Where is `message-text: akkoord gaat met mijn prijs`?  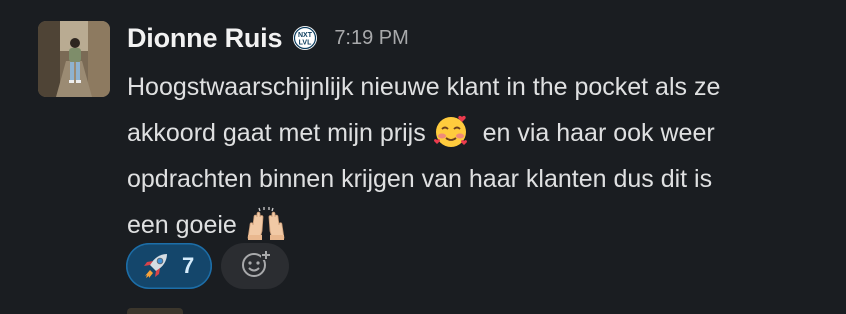
message-text: akkoord gaat met mijn prijs is located at coordinates (276, 133).